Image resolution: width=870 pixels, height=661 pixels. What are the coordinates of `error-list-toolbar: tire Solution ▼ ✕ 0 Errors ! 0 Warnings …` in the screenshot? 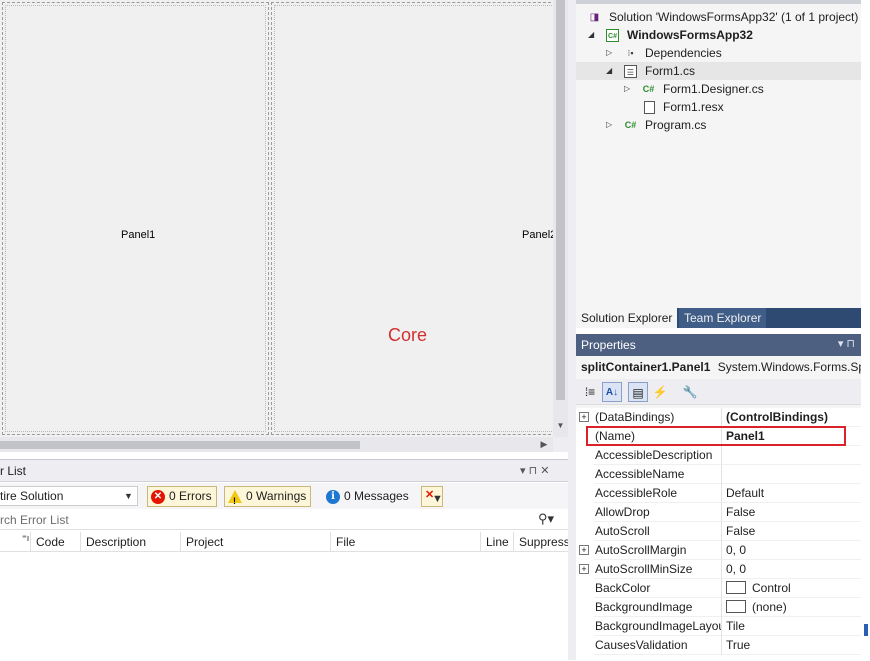 It's located at (284, 496).